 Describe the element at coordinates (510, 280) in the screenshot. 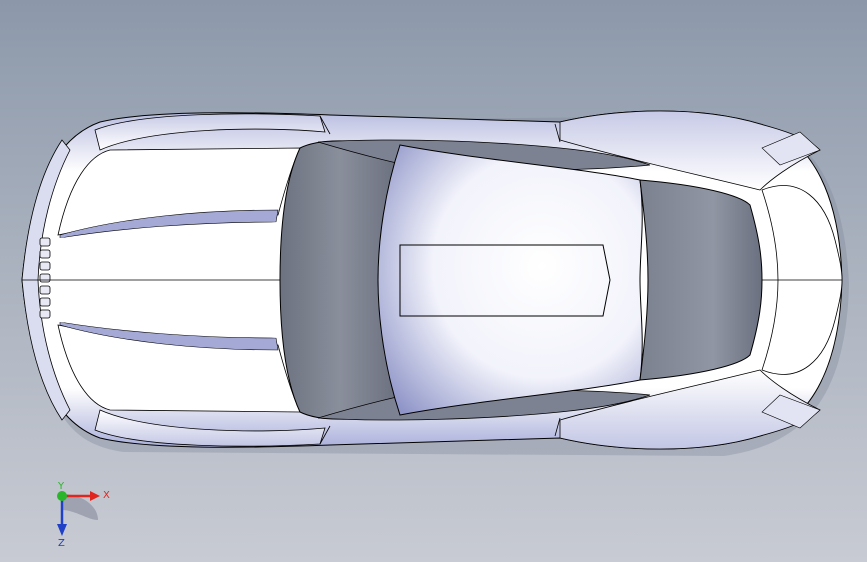

I see `roof` at that location.